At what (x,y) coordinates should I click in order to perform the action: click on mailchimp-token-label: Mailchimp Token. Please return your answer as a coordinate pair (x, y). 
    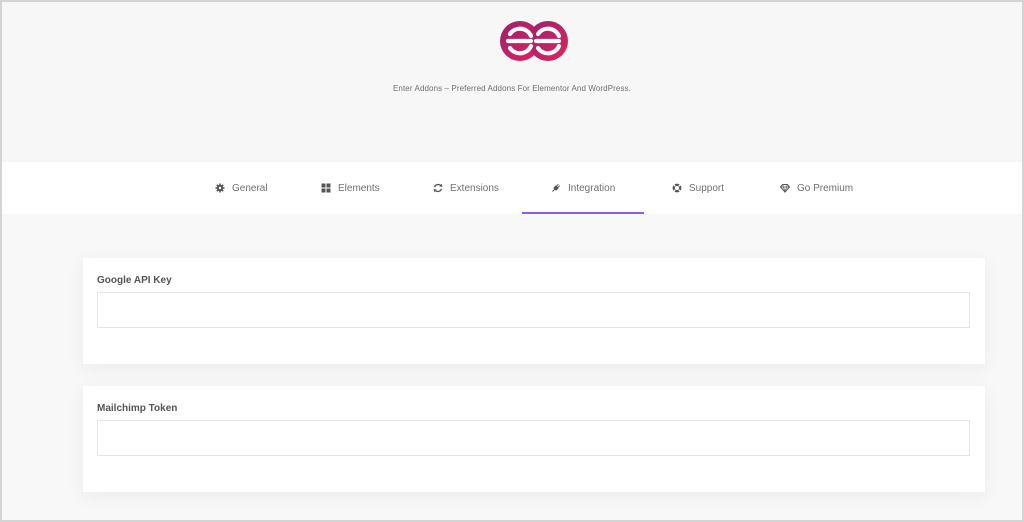
    Looking at the image, I should click on (137, 408).